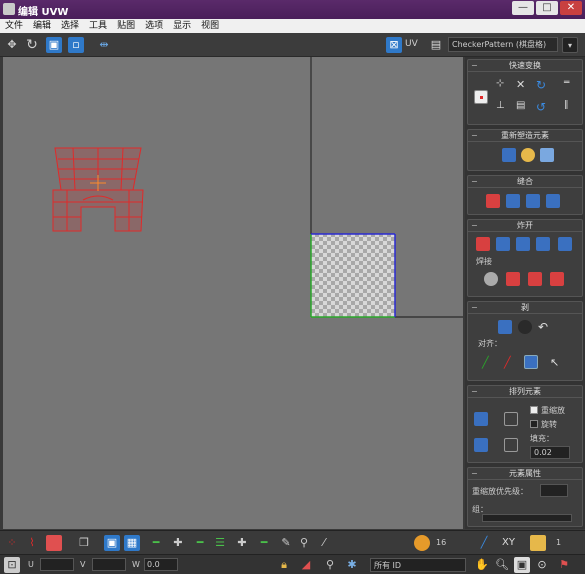  What do you see at coordinates (54, 543) in the screenshot?
I see `poly-mode-icon` at bounding box center [54, 543].